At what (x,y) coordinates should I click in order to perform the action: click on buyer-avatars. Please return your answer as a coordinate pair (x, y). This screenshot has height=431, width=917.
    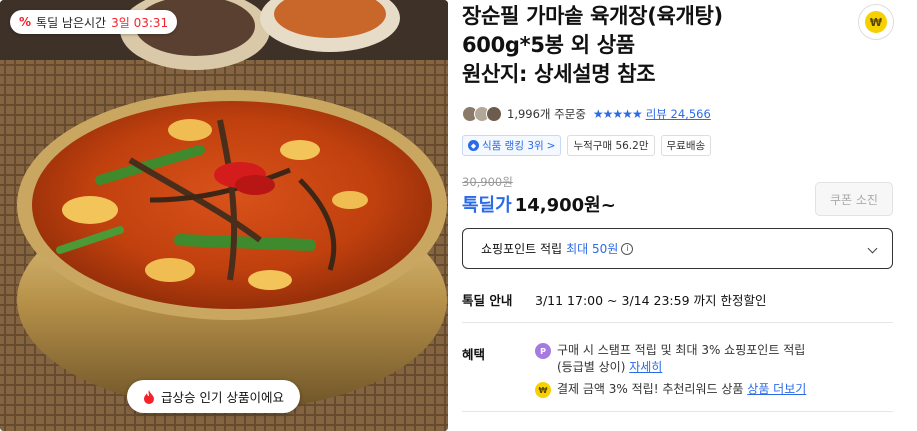
    Looking at the image, I should click on (482, 114).